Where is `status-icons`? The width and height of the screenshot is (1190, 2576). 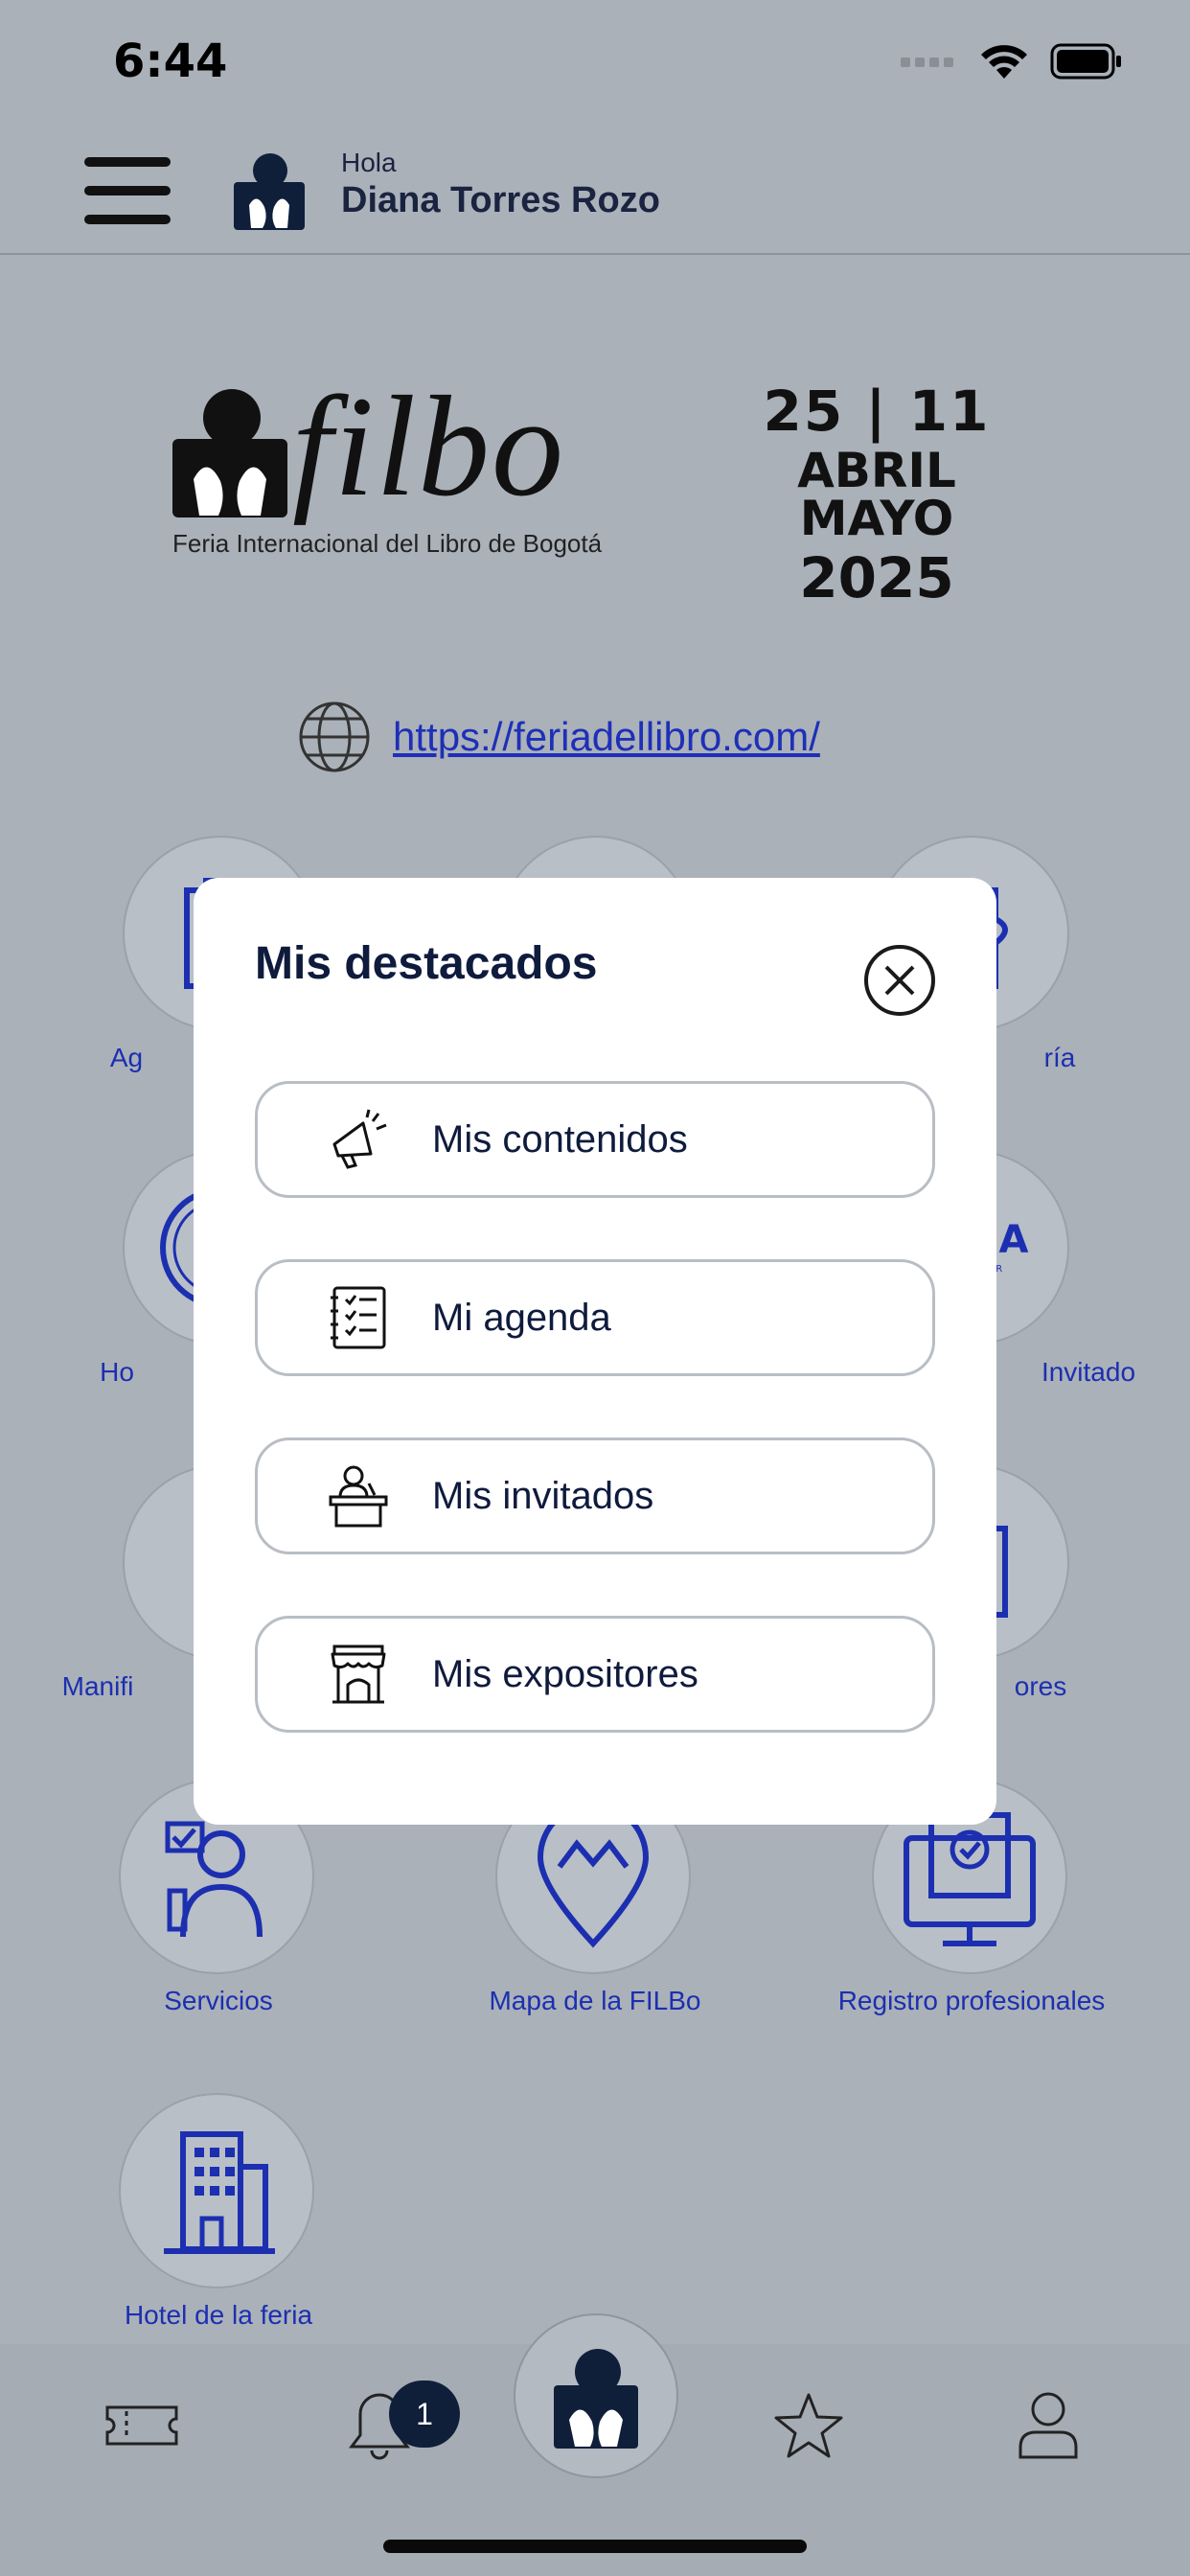
status-icons is located at coordinates (1012, 61).